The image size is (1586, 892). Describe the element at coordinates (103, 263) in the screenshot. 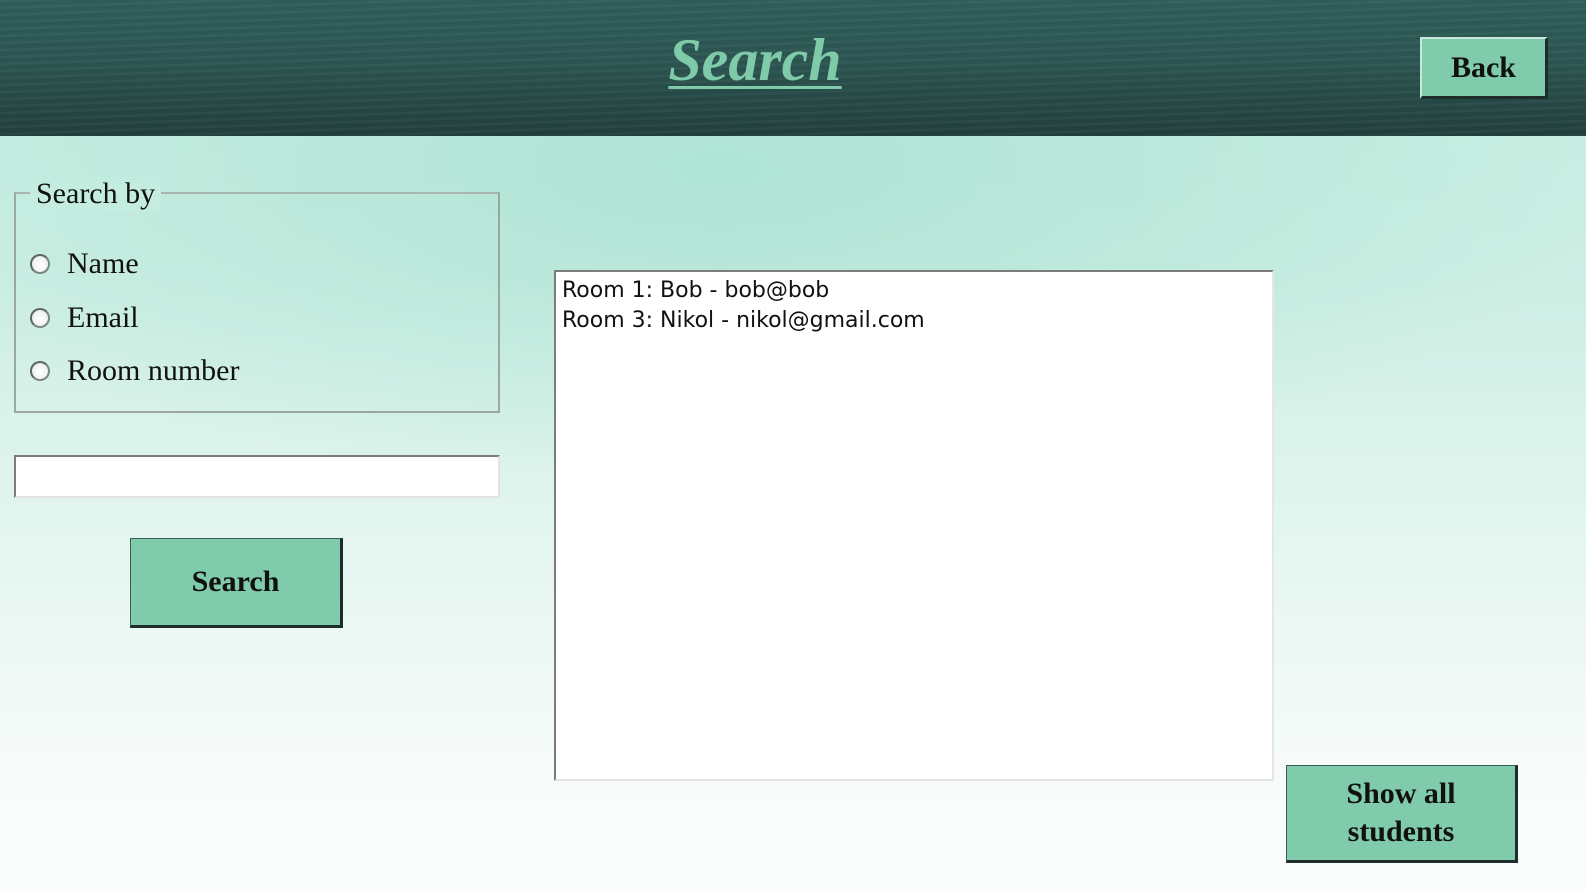

I see `radio-label-name: Name` at that location.